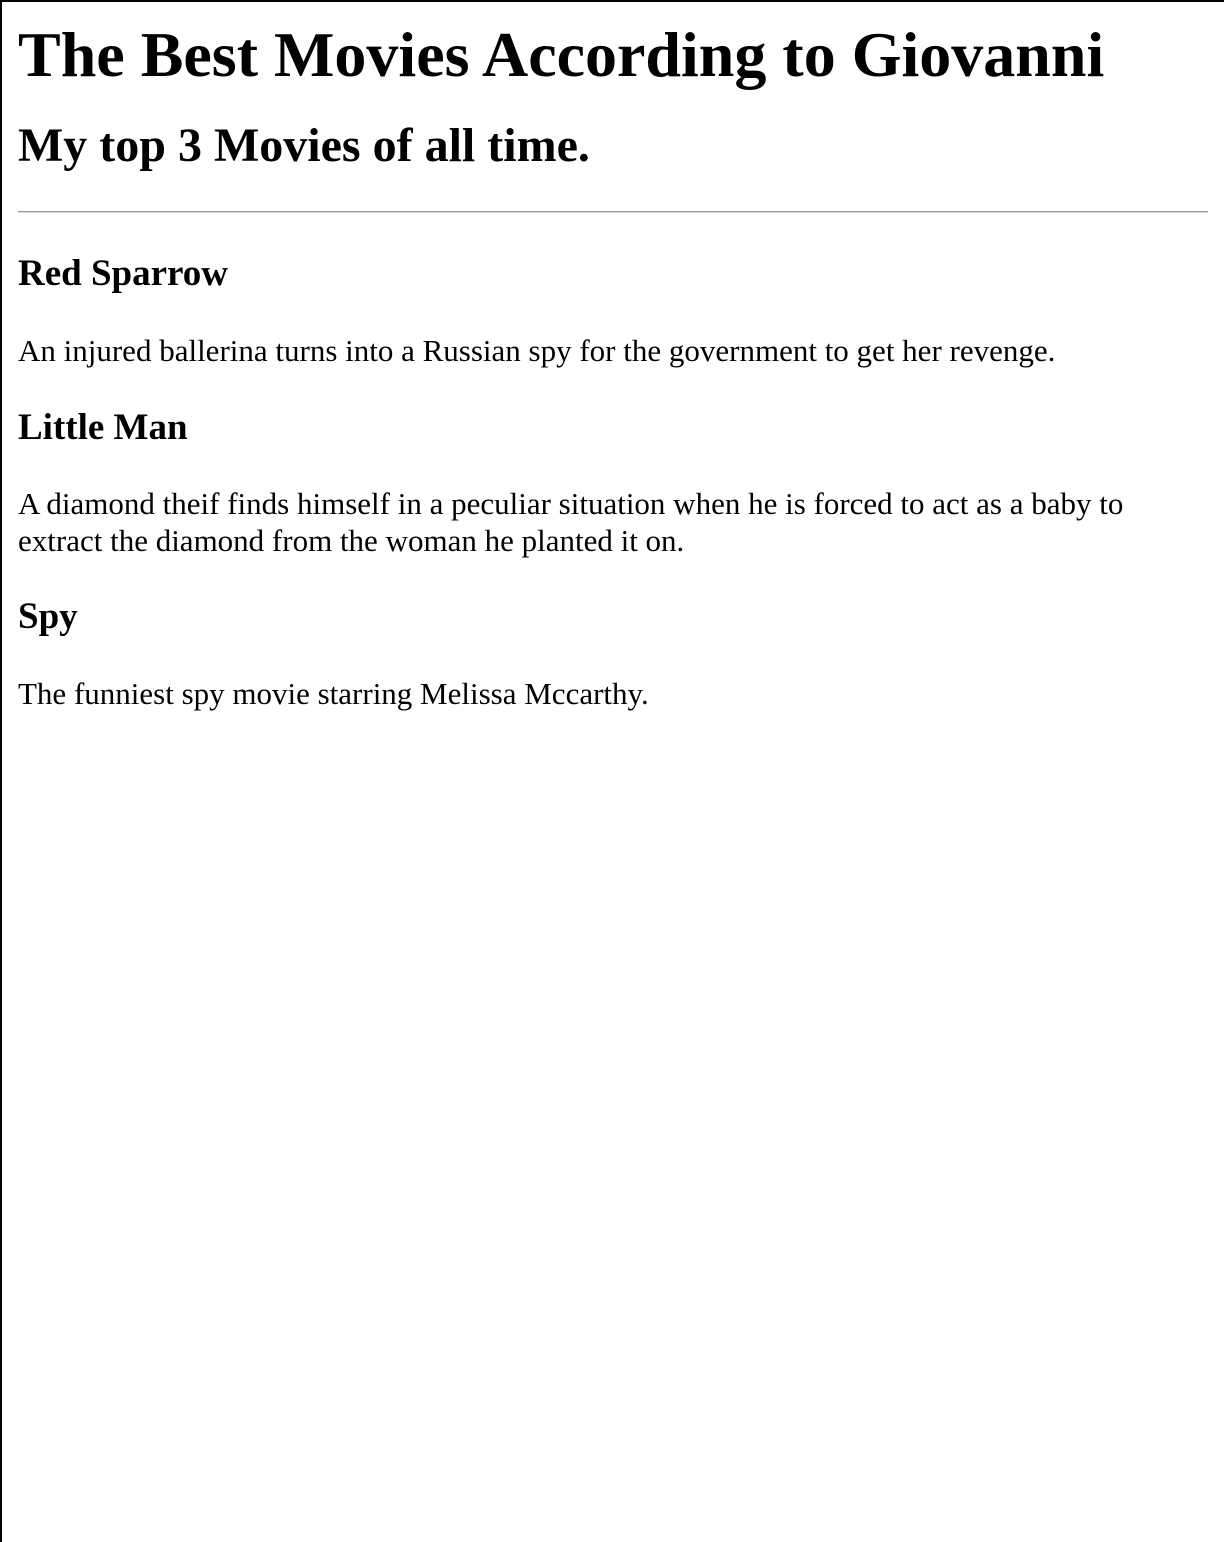 This screenshot has width=1224, height=1542. Describe the element at coordinates (103, 427) in the screenshot. I see `movie-title: Little Man` at that location.